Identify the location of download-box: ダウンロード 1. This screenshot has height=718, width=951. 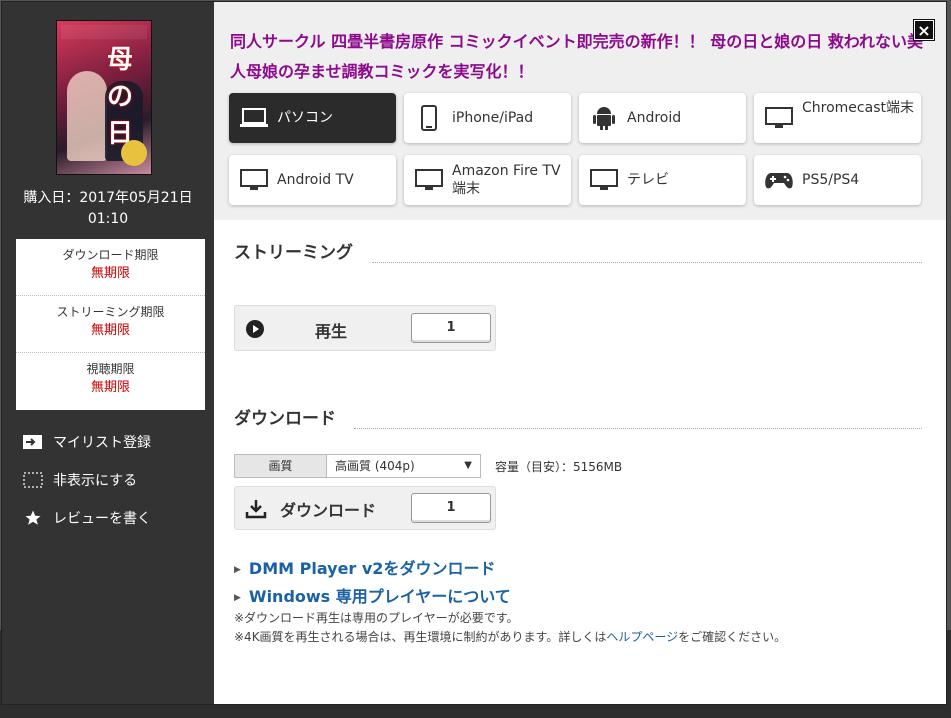
(365, 508).